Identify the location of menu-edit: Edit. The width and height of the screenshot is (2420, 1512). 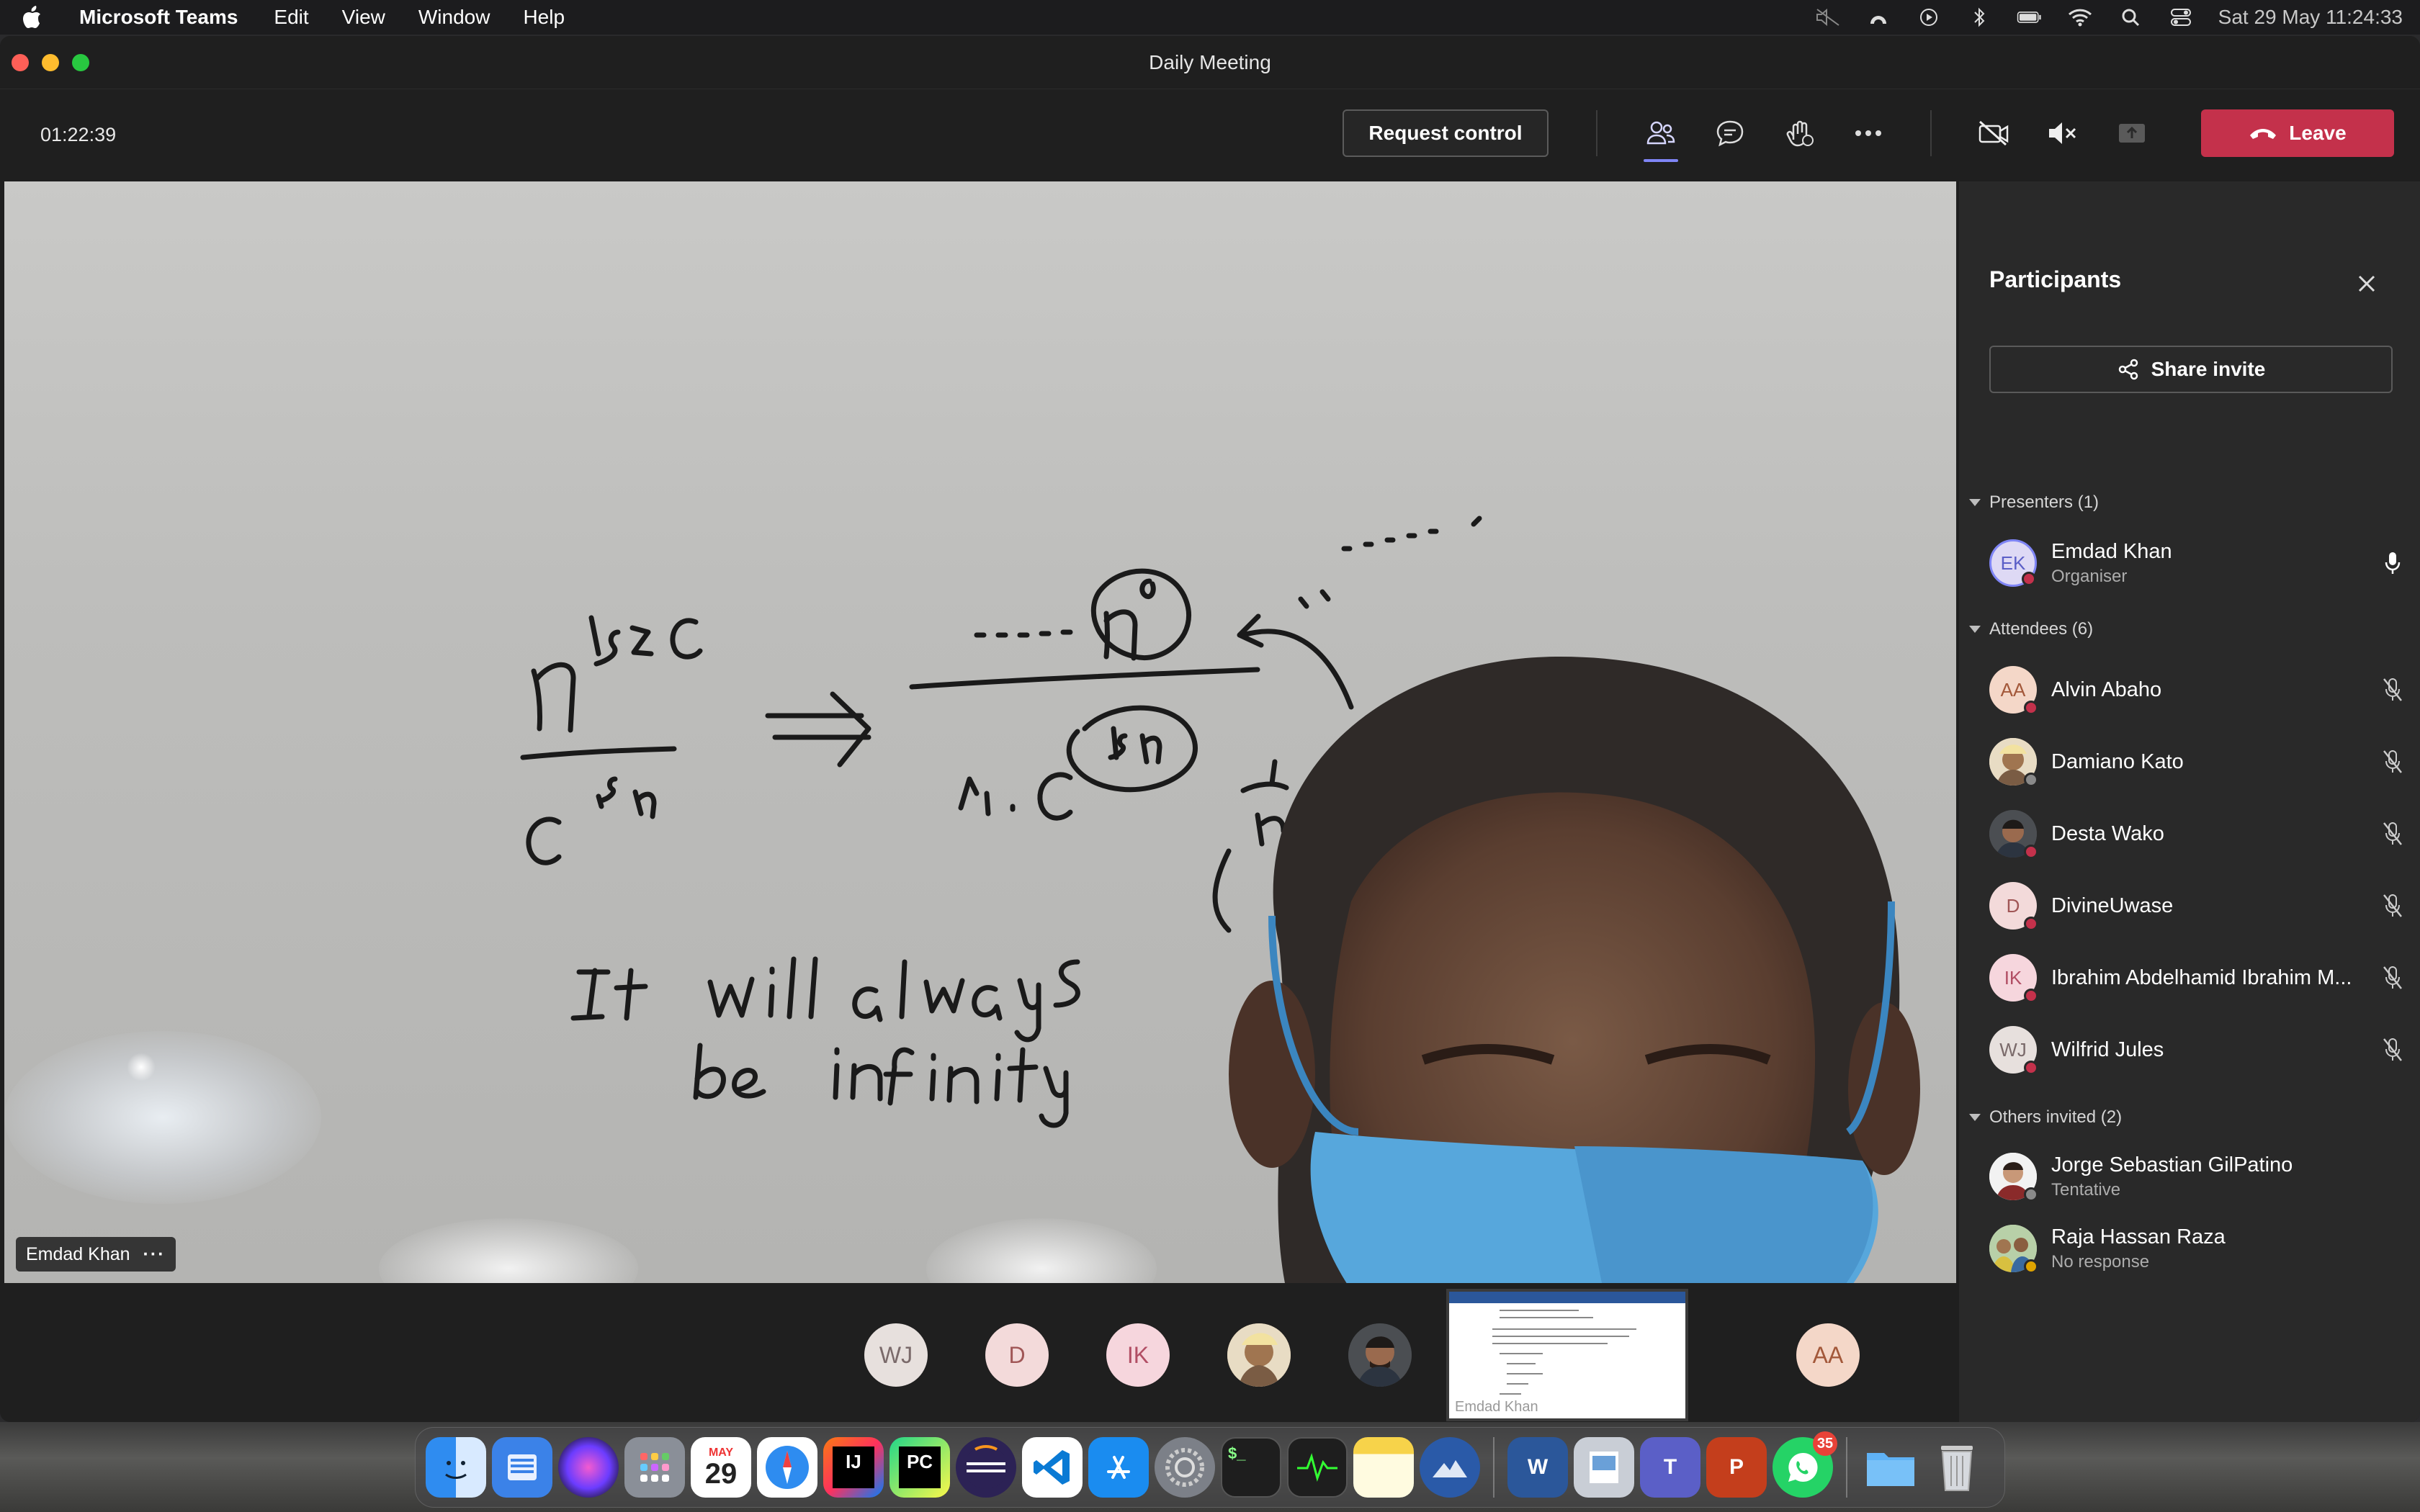
(291, 17).